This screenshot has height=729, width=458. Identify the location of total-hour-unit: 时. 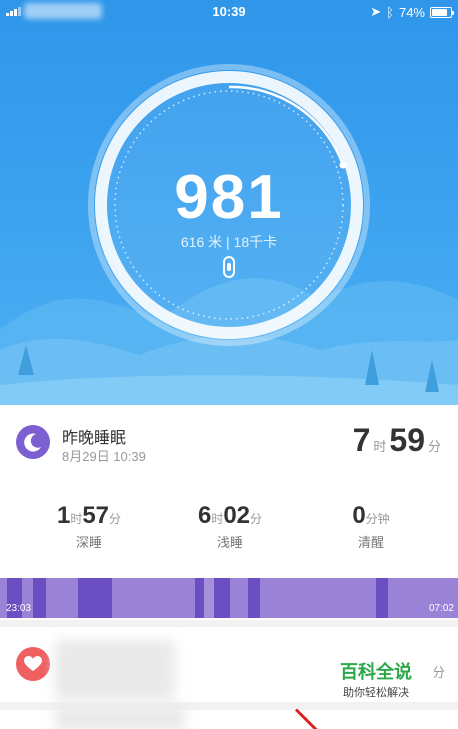
(380, 446).